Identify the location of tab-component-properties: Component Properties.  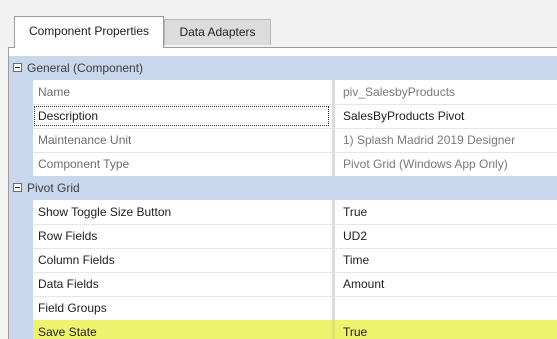
(89, 32).